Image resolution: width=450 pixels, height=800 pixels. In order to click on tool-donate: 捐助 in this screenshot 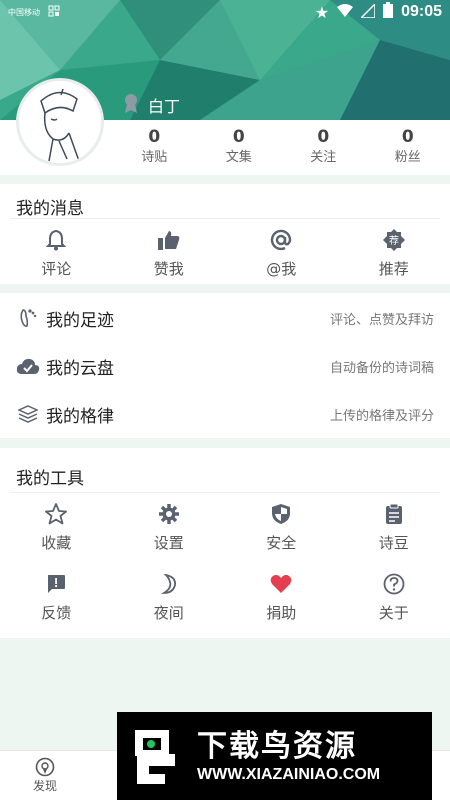, I will do `click(281, 597)`.